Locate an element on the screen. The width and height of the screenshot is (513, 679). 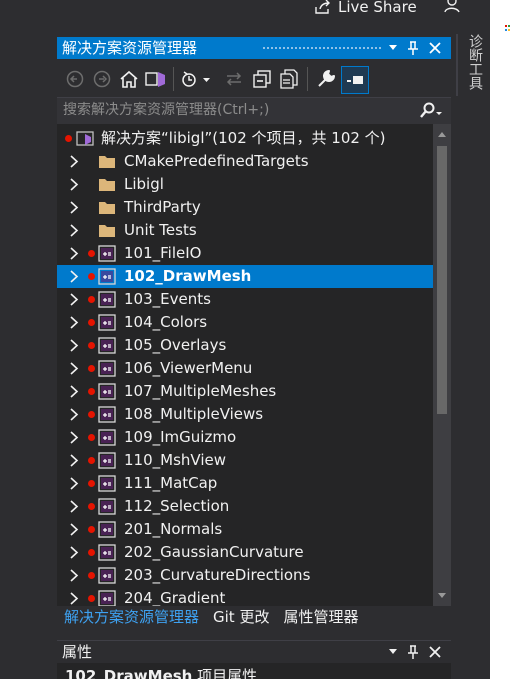
title-grip is located at coordinates (321, 48).